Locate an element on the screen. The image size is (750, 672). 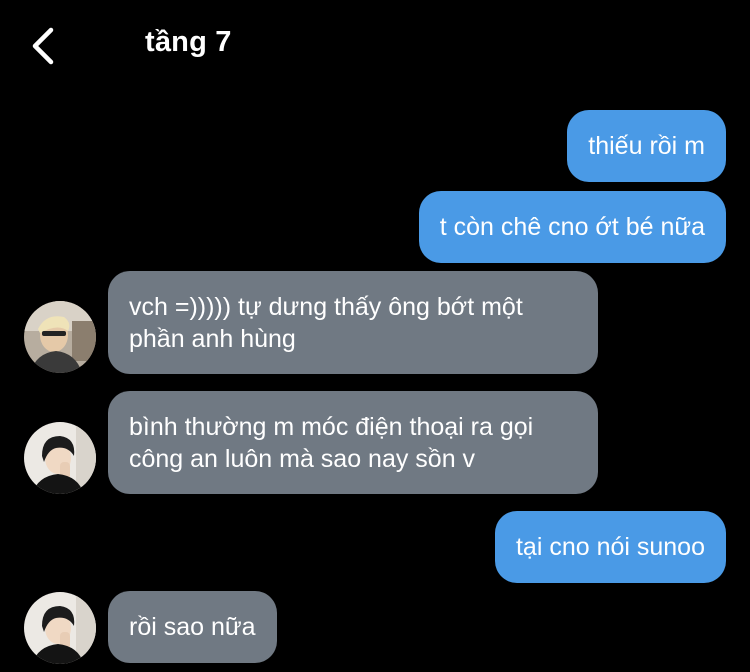
message-text: tại cno nói sunoo is located at coordinates (610, 547).